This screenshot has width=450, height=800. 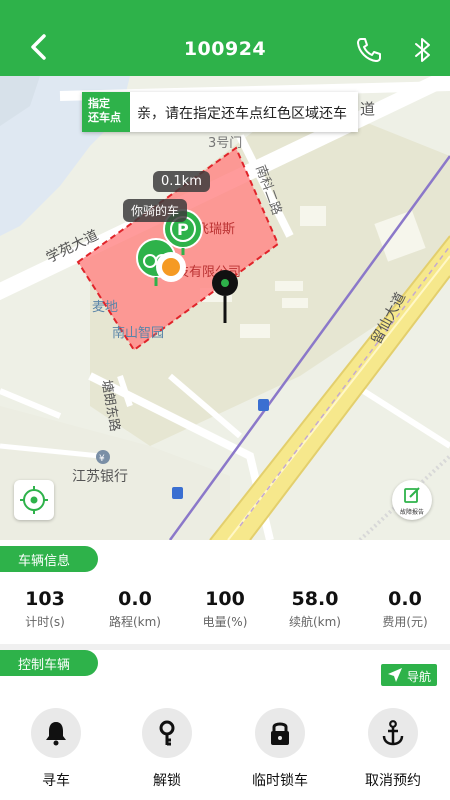 I want to click on stat-time: 103 计时(s), so click(x=45, y=608).